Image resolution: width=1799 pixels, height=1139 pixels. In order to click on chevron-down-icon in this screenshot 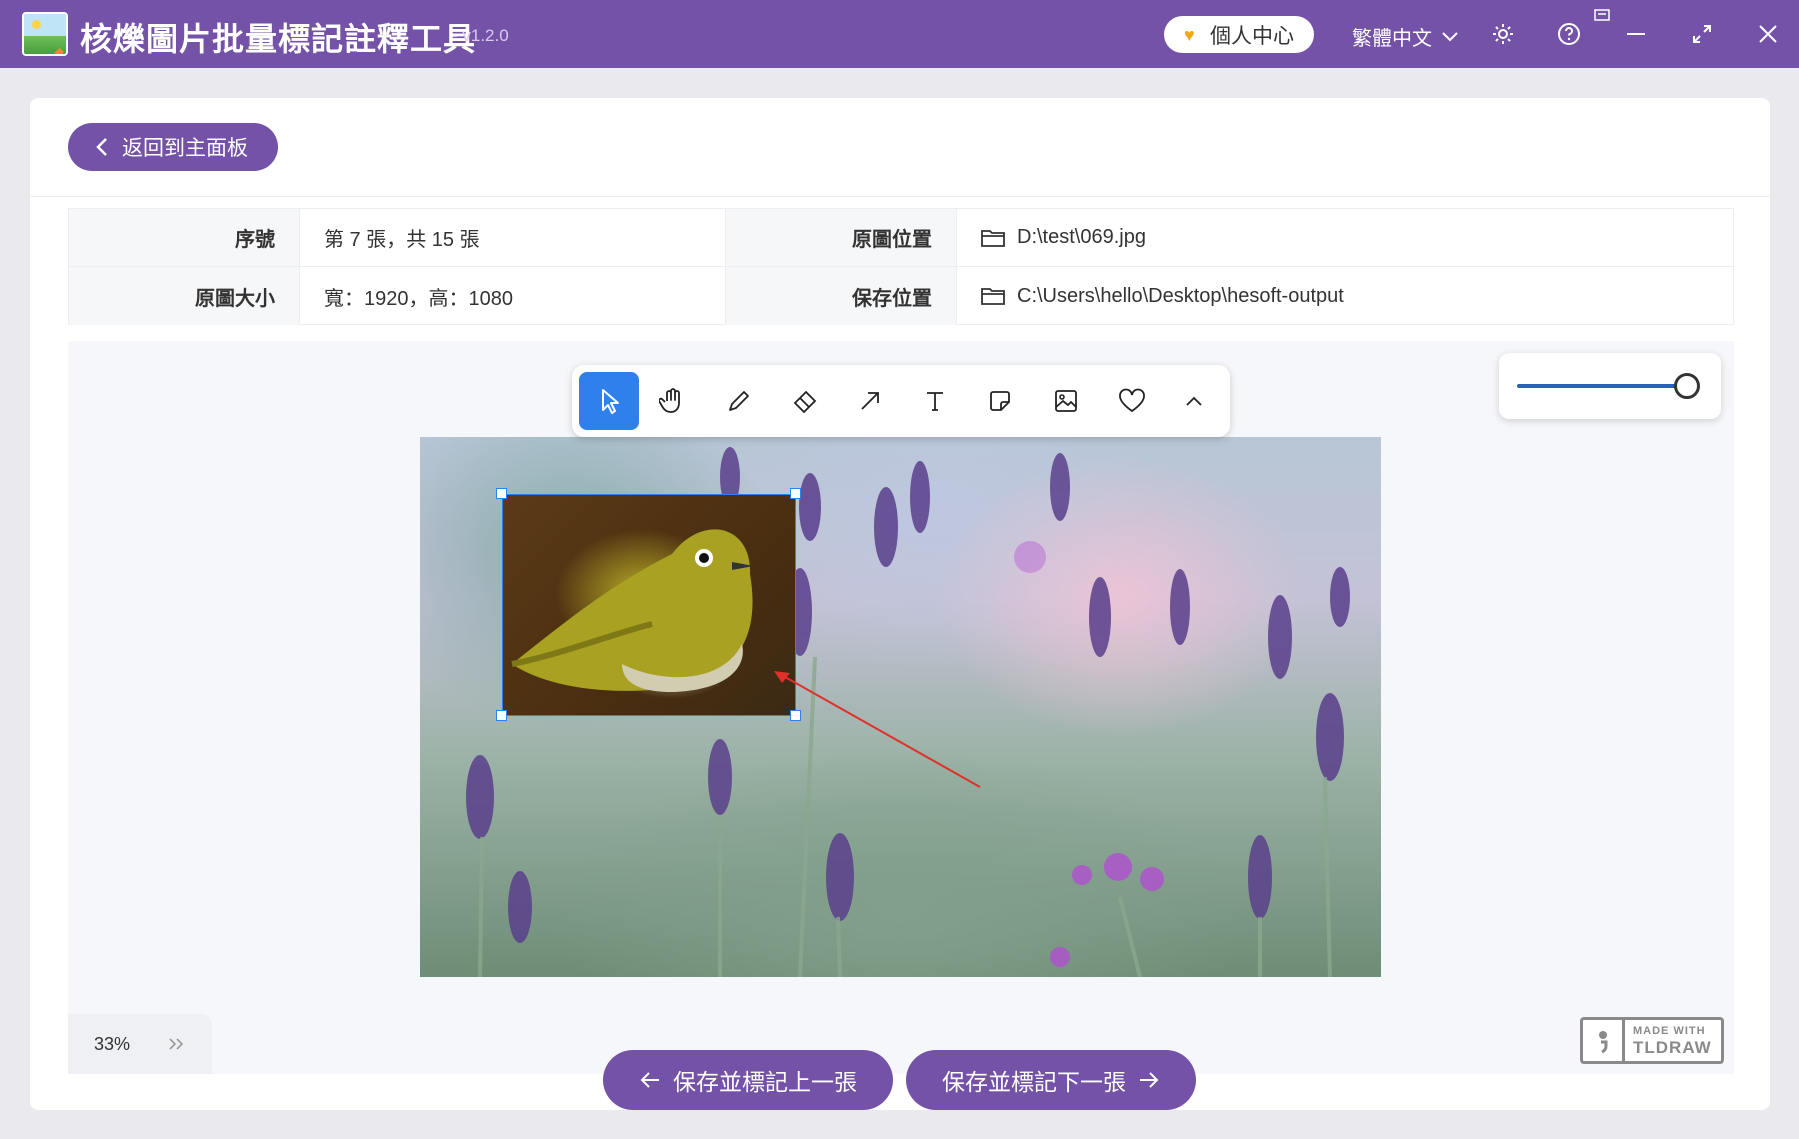, I will do `click(1450, 36)`.